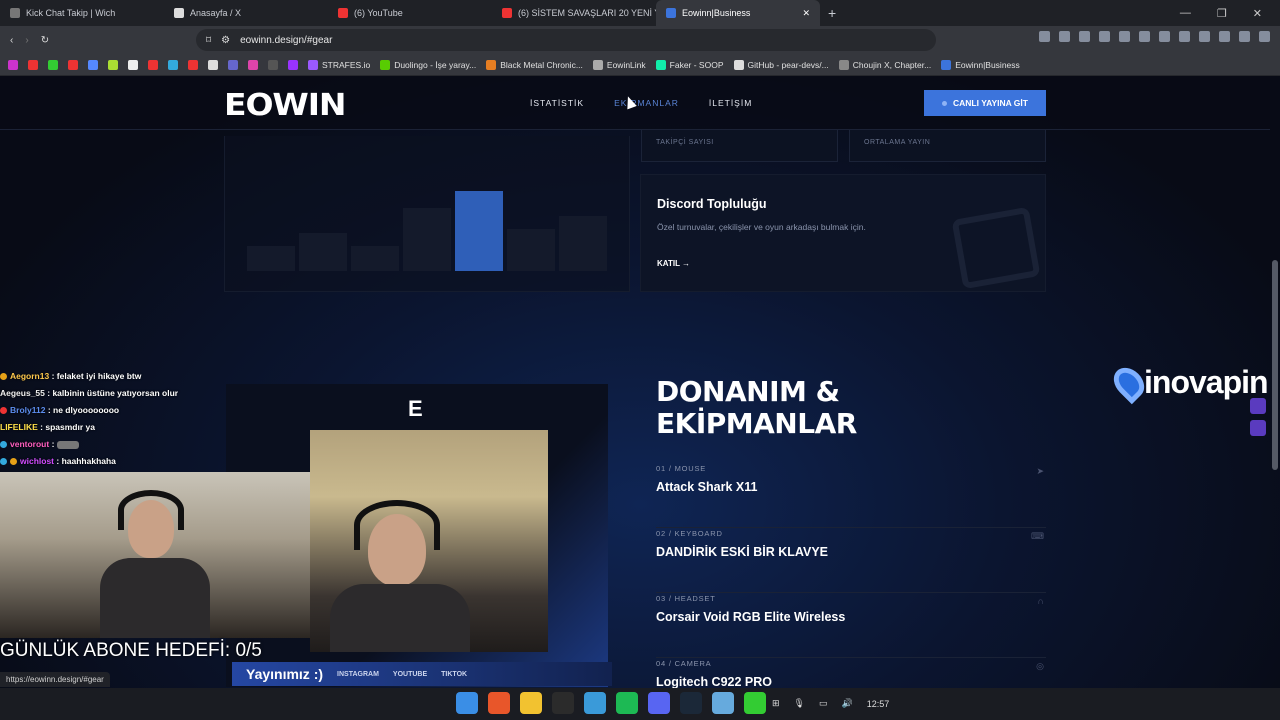  Describe the element at coordinates (689, 64) in the screenshot. I see `bookmark-faker: Faker - SOOP` at that location.